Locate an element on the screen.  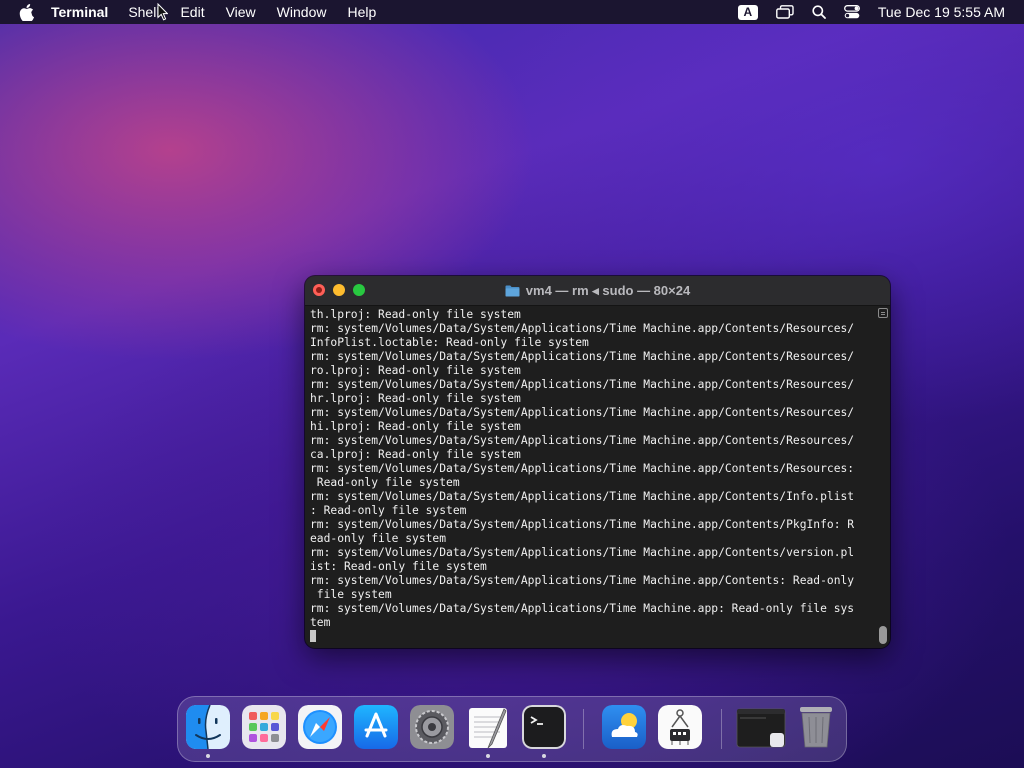
trash-icon is located at coordinates (816, 727).